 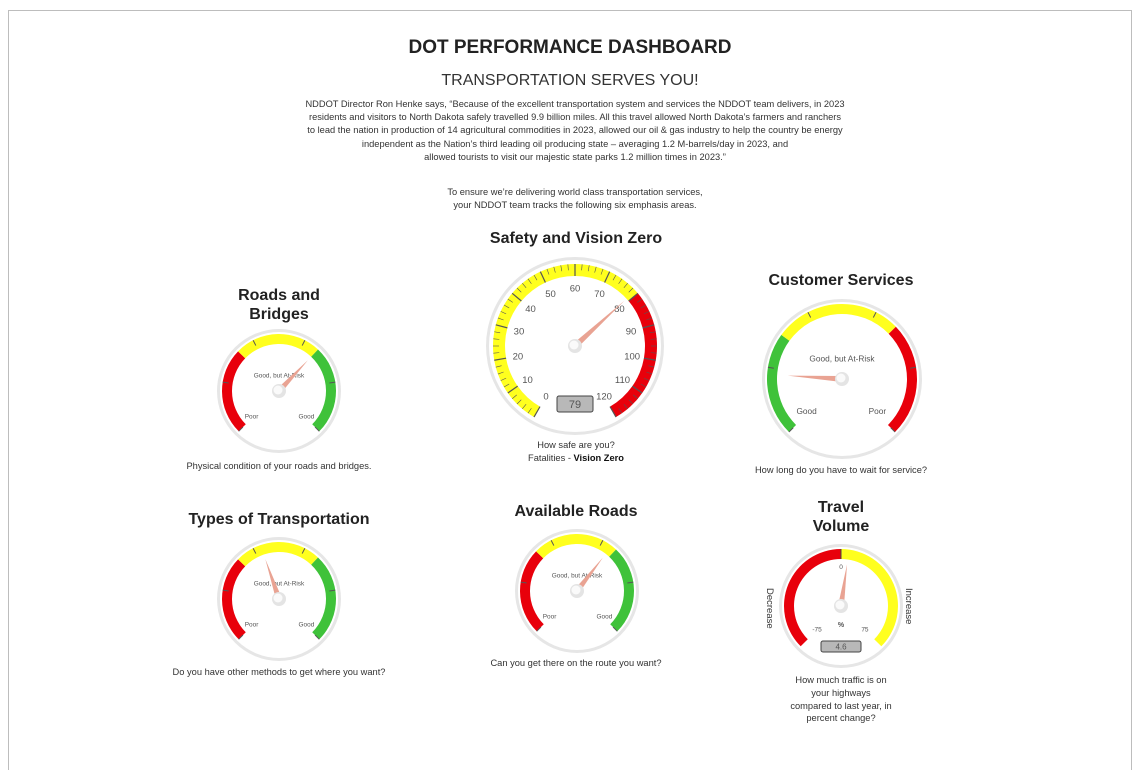 What do you see at coordinates (530, 309) in the screenshot?
I see `gauge-tick-label: 40` at bounding box center [530, 309].